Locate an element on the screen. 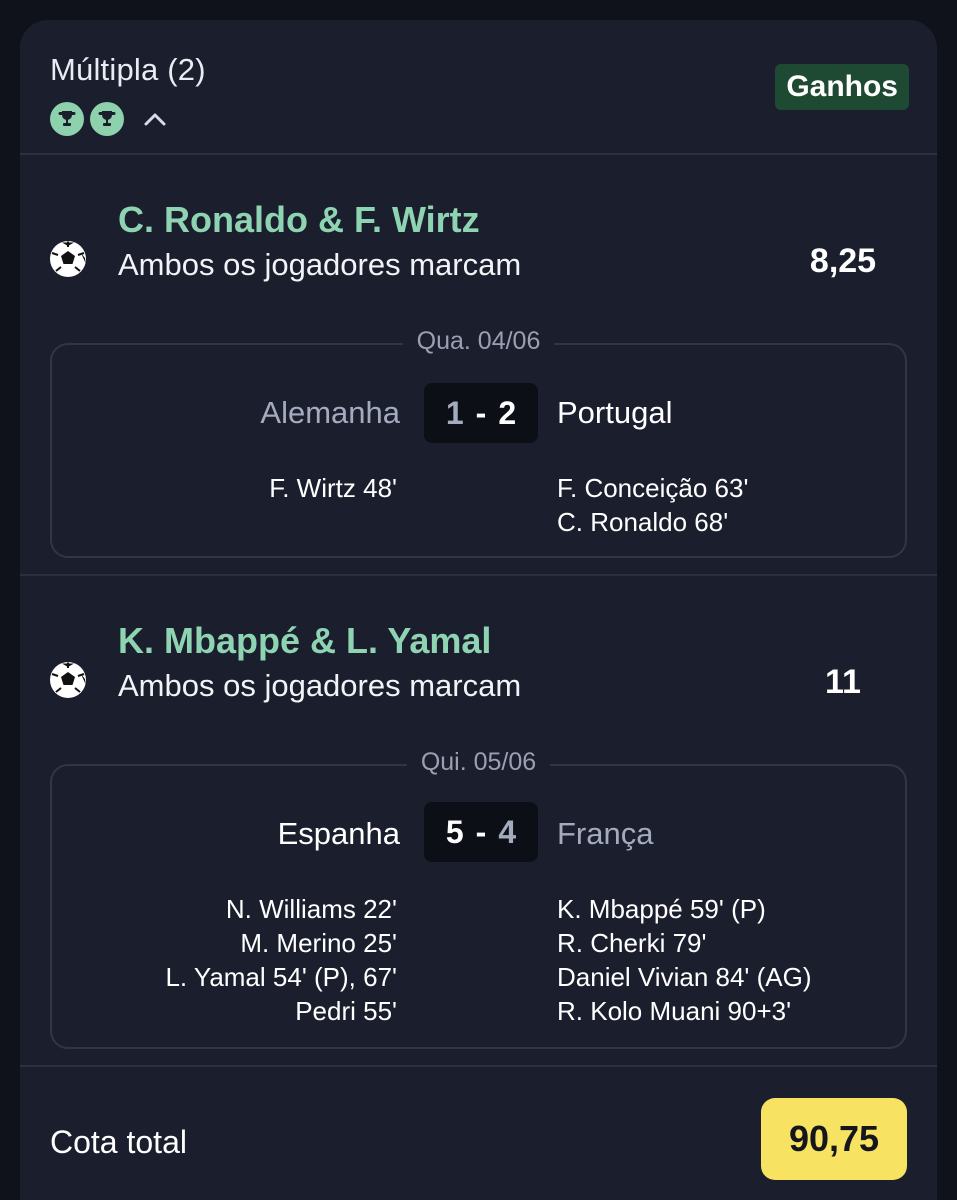  scorer: M. Merino 25' is located at coordinates (318, 943).